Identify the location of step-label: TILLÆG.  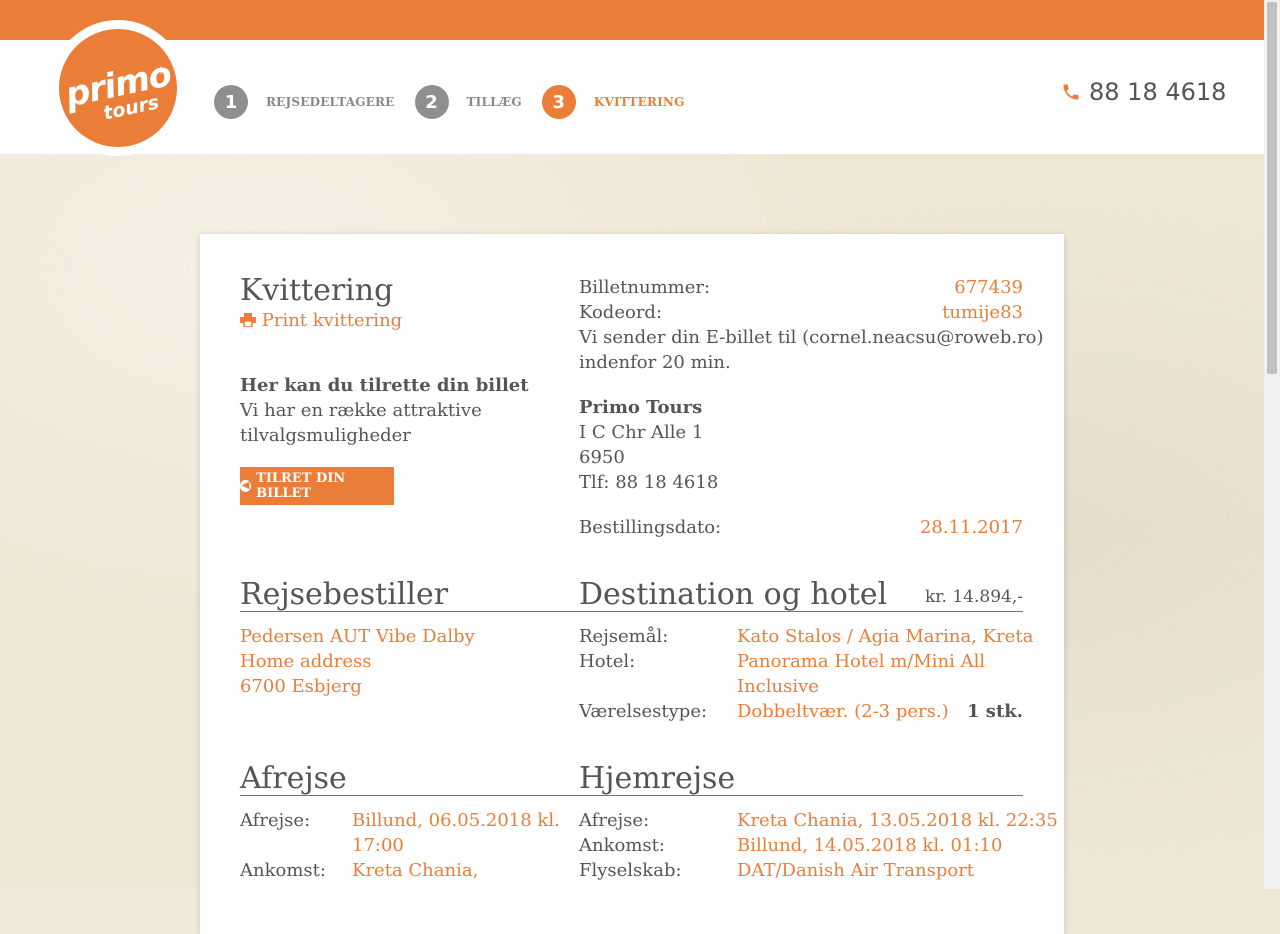
(494, 102).